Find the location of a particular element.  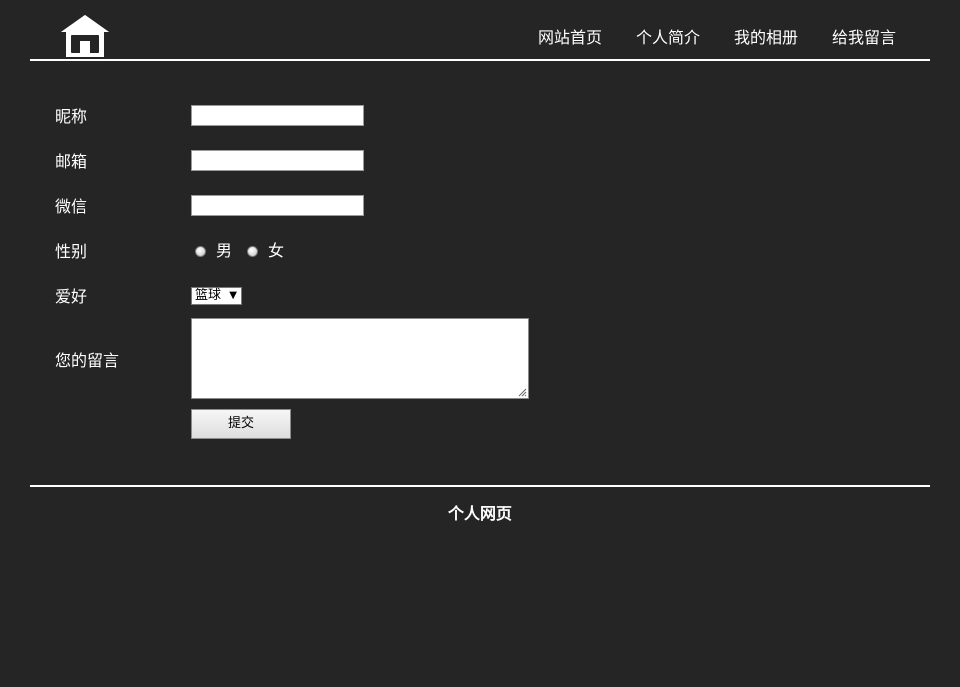

gender-female-label: 女 is located at coordinates (276, 250).